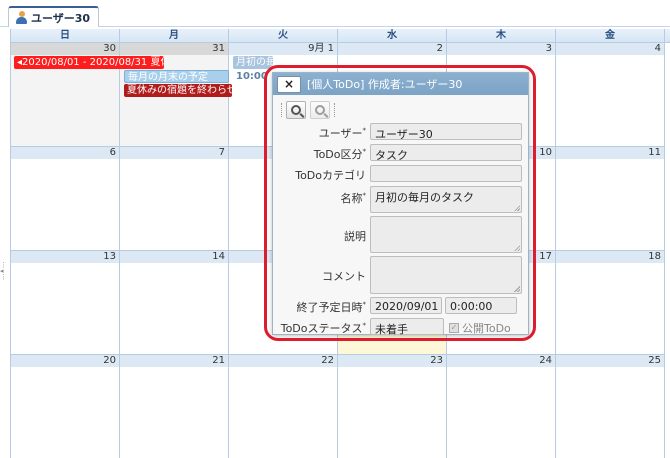 Image resolution: width=670 pixels, height=458 pixels. I want to click on checkbox-check-icon: ✓, so click(454, 328).